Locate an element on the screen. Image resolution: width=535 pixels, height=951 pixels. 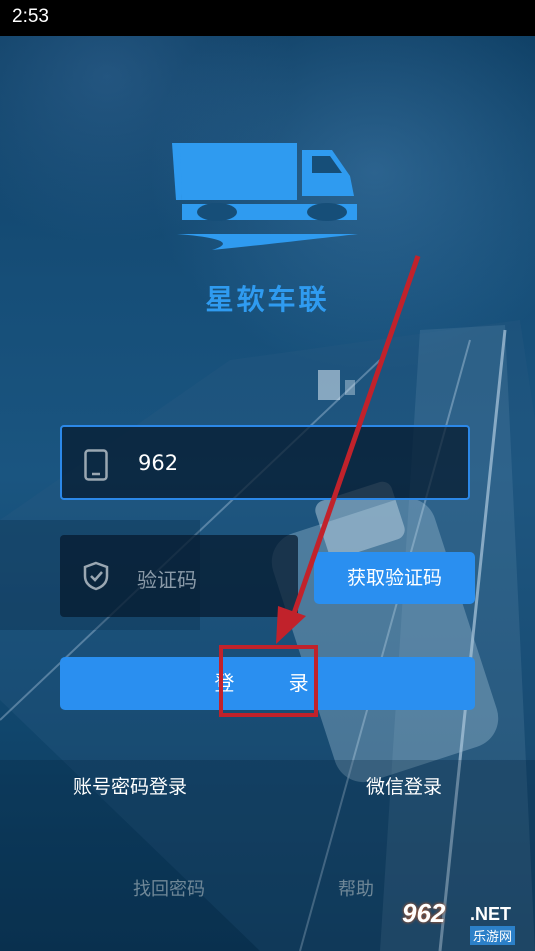
status-time: 2:53 is located at coordinates (30, 16).